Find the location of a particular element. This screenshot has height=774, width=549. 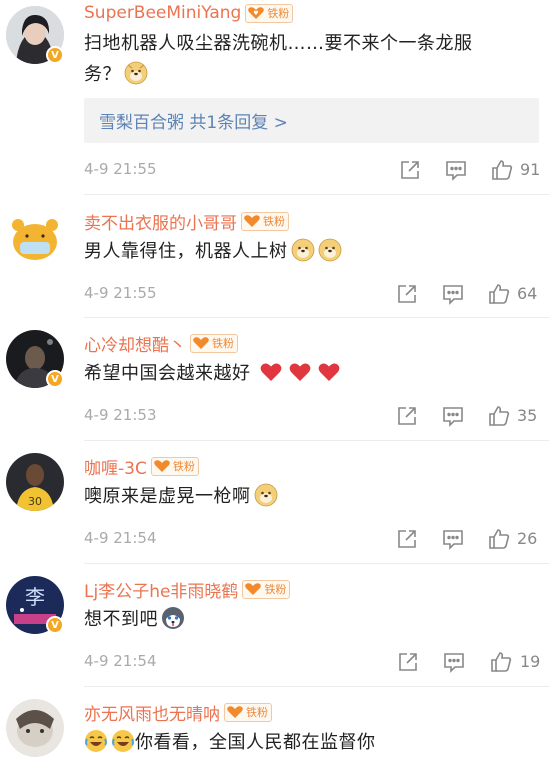

comment-body: 希望中国会越来越好 is located at coordinates (167, 373).